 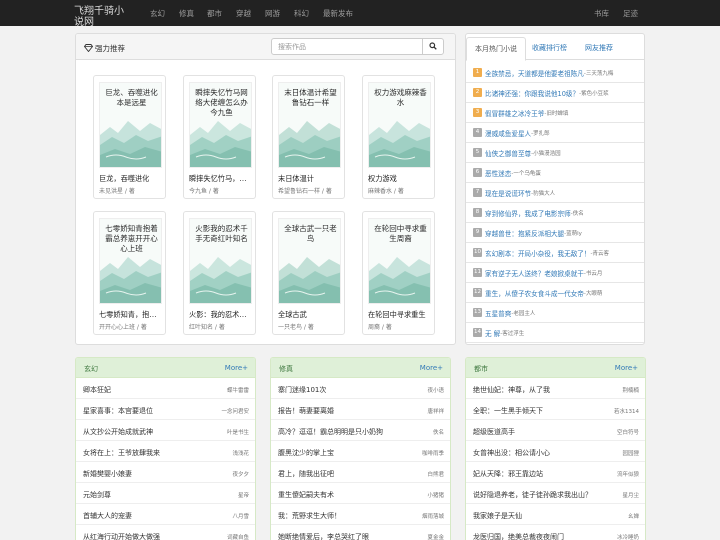 What do you see at coordinates (130, 125) in the screenshot?
I see `book-cover: 巨龙、吞噬进化本是远星` at bounding box center [130, 125].